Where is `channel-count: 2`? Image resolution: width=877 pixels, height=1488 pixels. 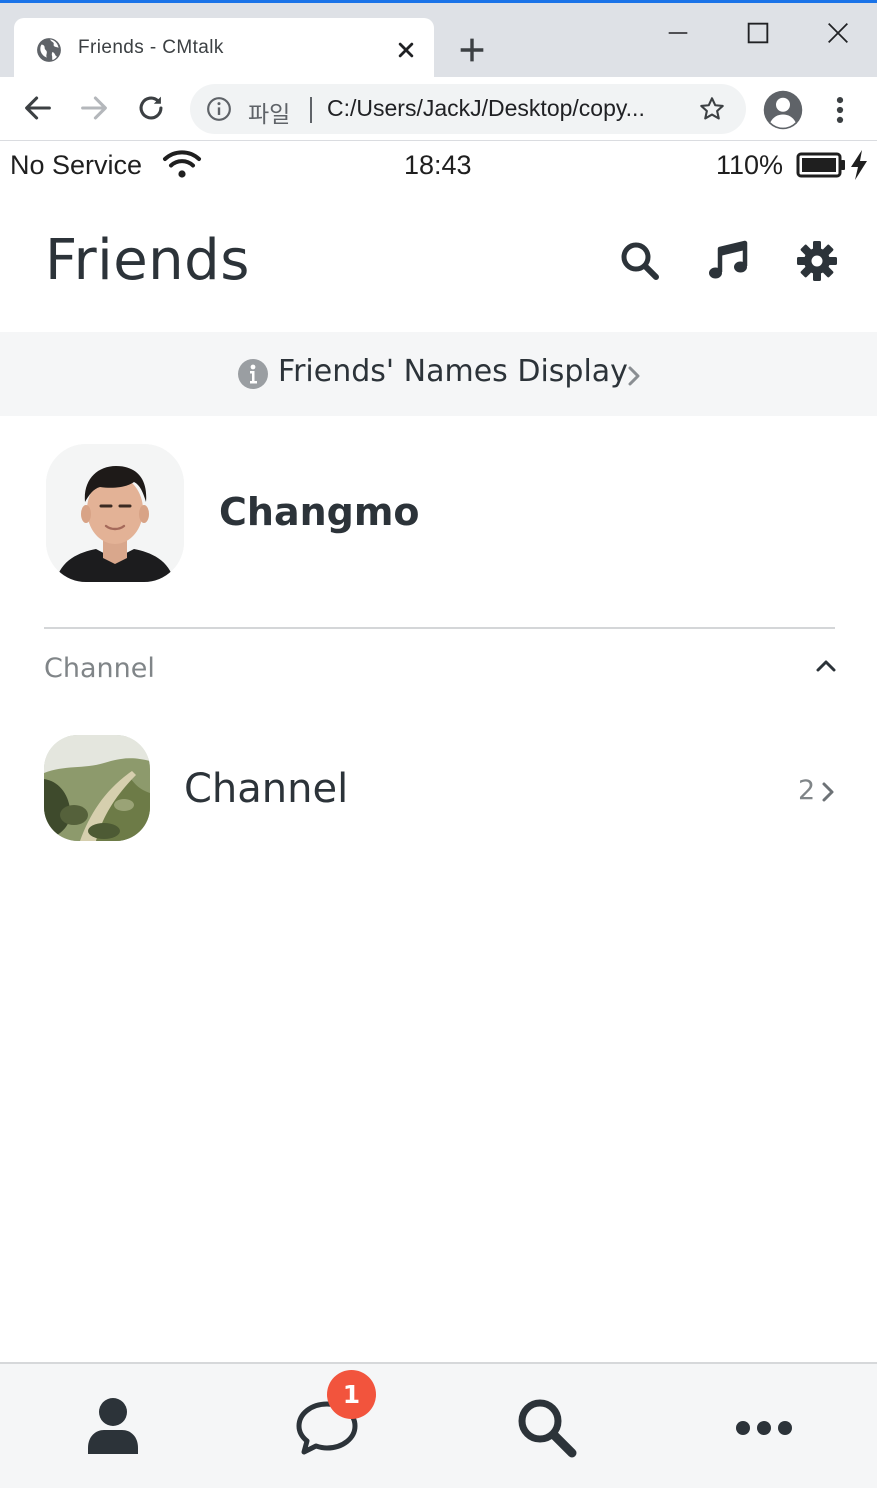 channel-count: 2 is located at coordinates (807, 790).